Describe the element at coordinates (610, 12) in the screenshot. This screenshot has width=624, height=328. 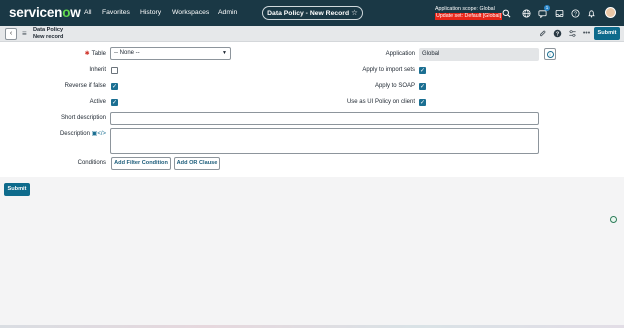
I see `user-avatar` at that location.